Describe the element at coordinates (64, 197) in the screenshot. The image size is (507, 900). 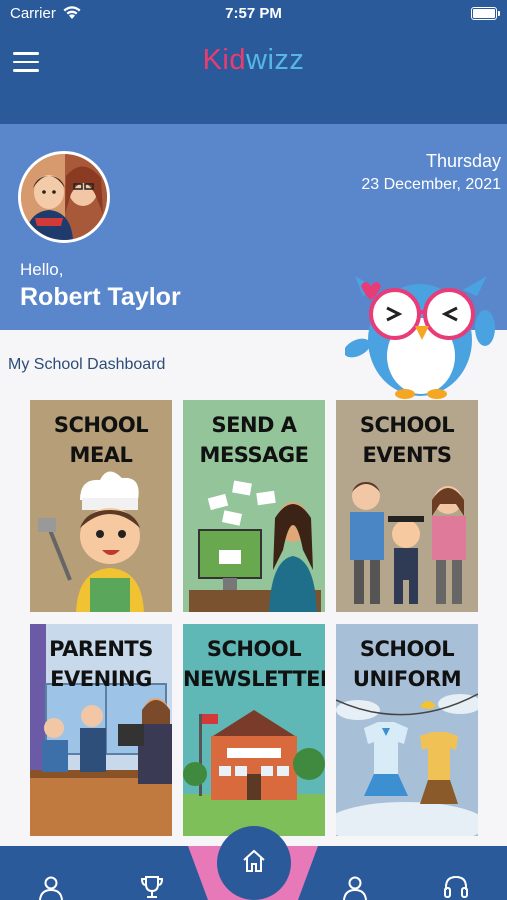
I see `avatar` at that location.